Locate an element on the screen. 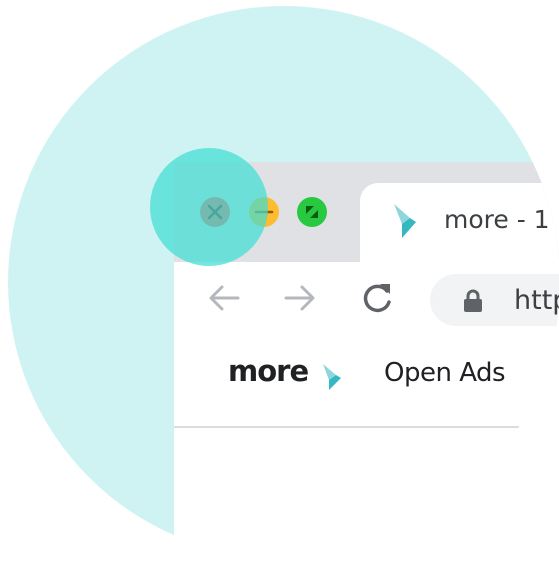 This screenshot has height=561, width=559. url-text: http is located at coordinates (536, 300).